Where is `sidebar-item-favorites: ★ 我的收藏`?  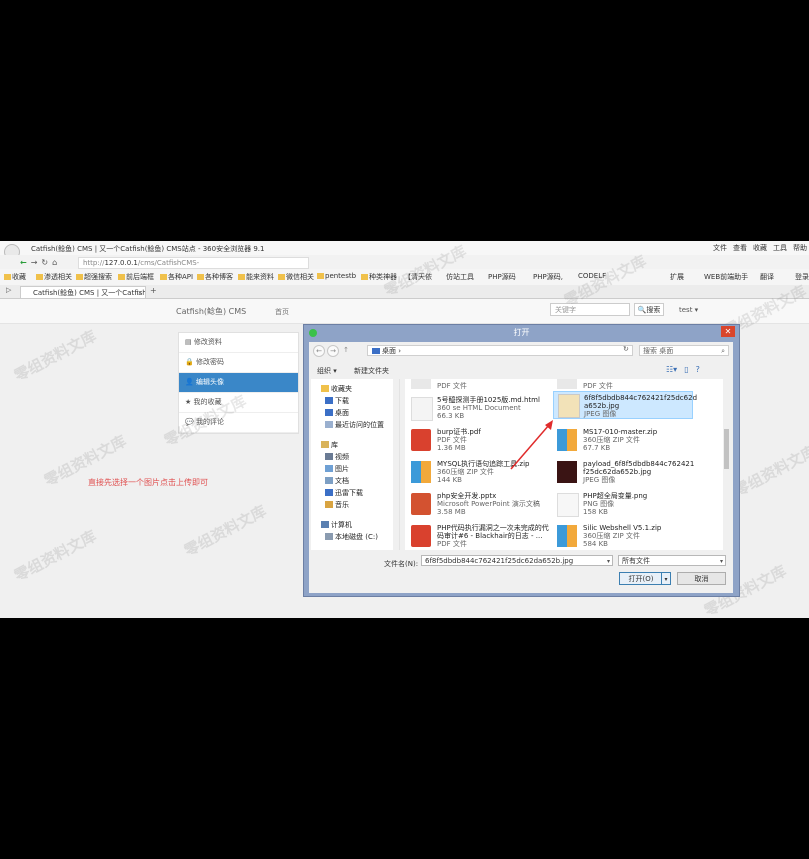
sidebar-item-favorites: ★ 我的收藏 is located at coordinates (238, 403).